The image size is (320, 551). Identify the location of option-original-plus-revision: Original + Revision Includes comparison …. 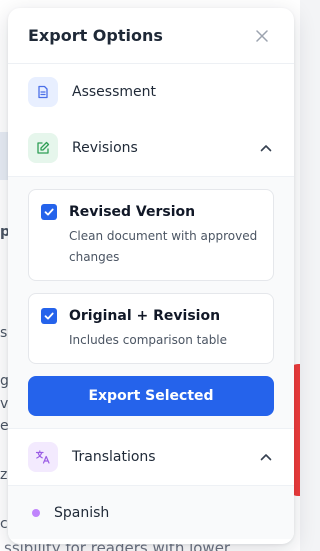
(151, 328).